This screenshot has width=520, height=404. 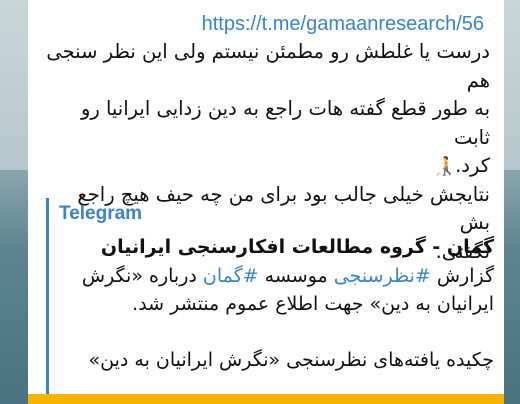 What do you see at coordinates (461, 165) in the screenshot?
I see `message-line: کرد.🧑‍🦯` at bounding box center [461, 165].